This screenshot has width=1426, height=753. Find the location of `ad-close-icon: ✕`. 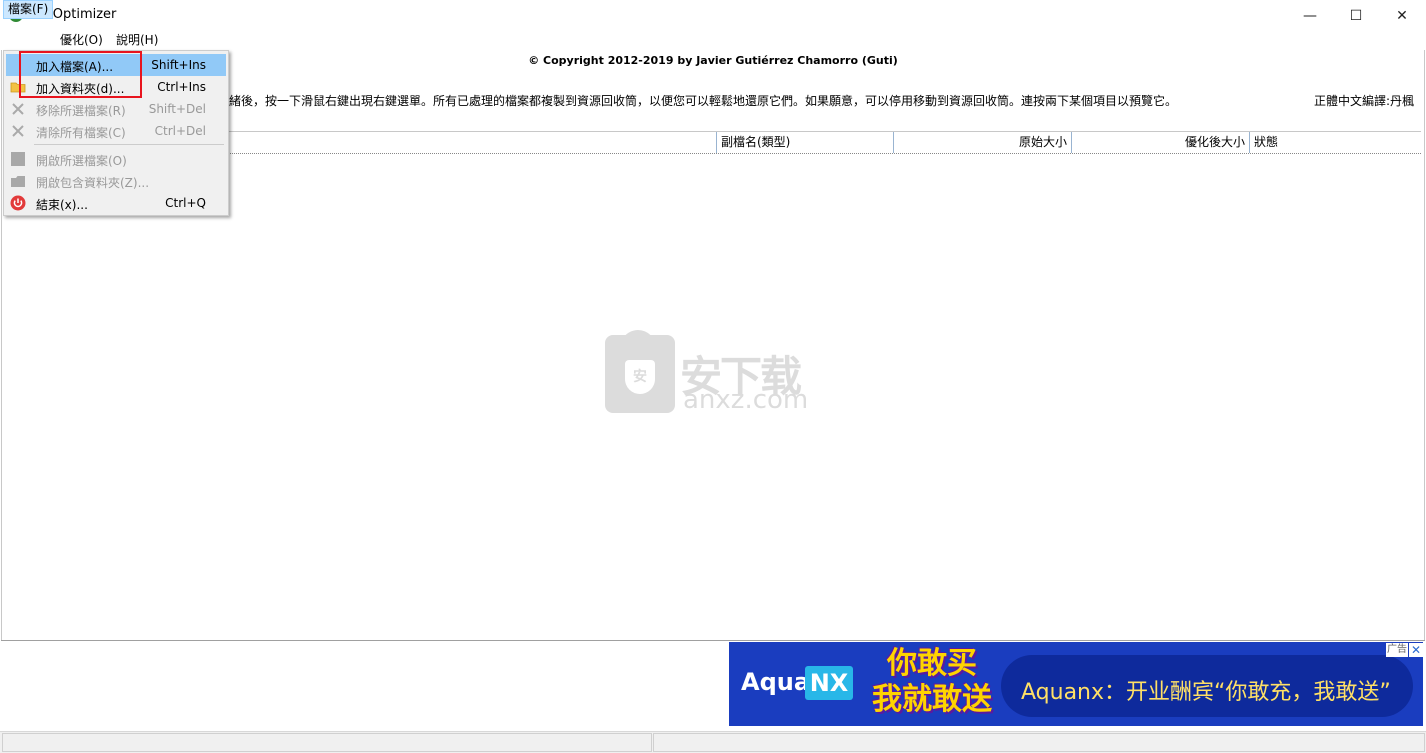

ad-close-icon: ✕ is located at coordinates (1416, 650).